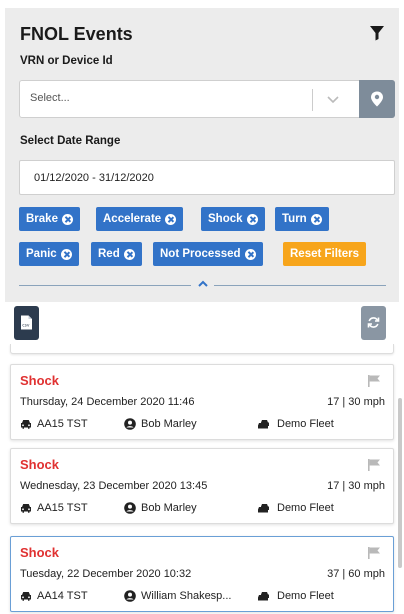  What do you see at coordinates (202, 349) in the screenshot?
I see `previous-event-card` at bounding box center [202, 349].